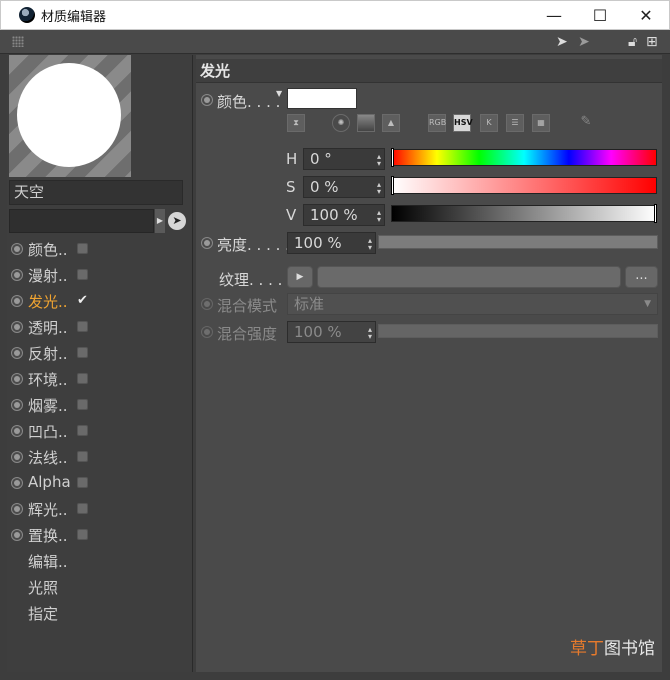 This screenshot has height=680, width=670. I want to click on forward-arrow-icon: ➤, so click(584, 42).